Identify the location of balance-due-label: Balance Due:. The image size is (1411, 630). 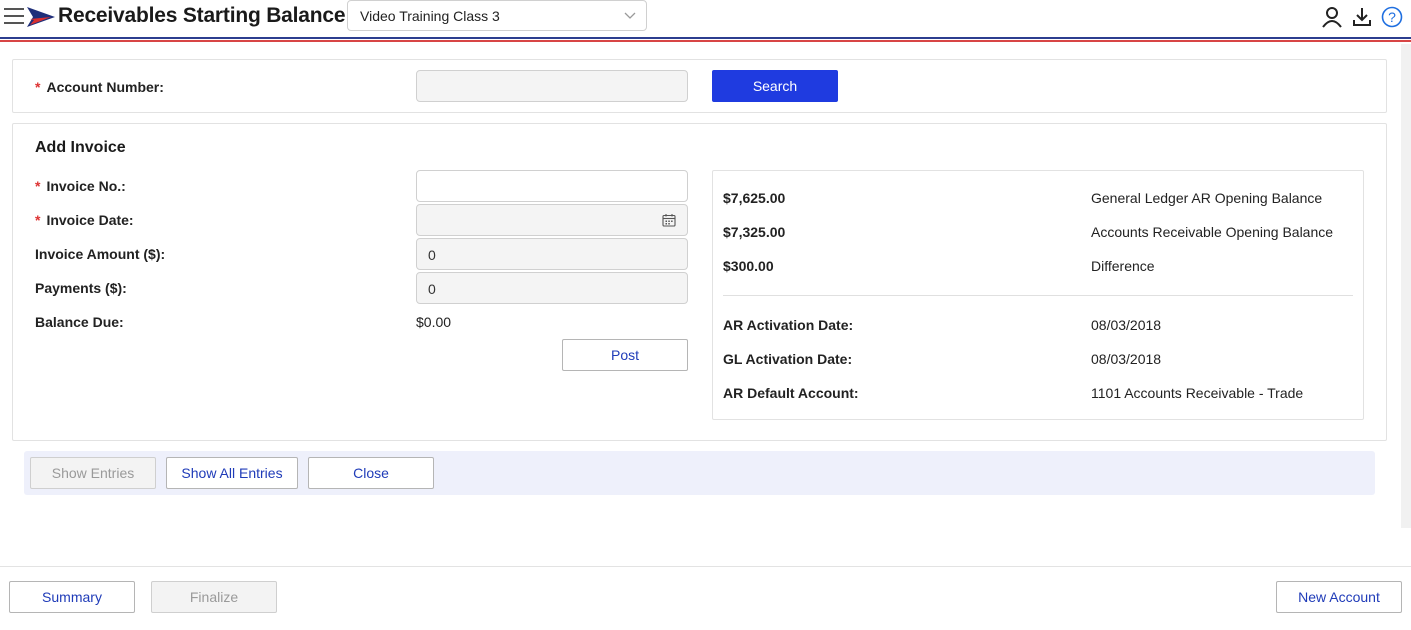
(79, 322).